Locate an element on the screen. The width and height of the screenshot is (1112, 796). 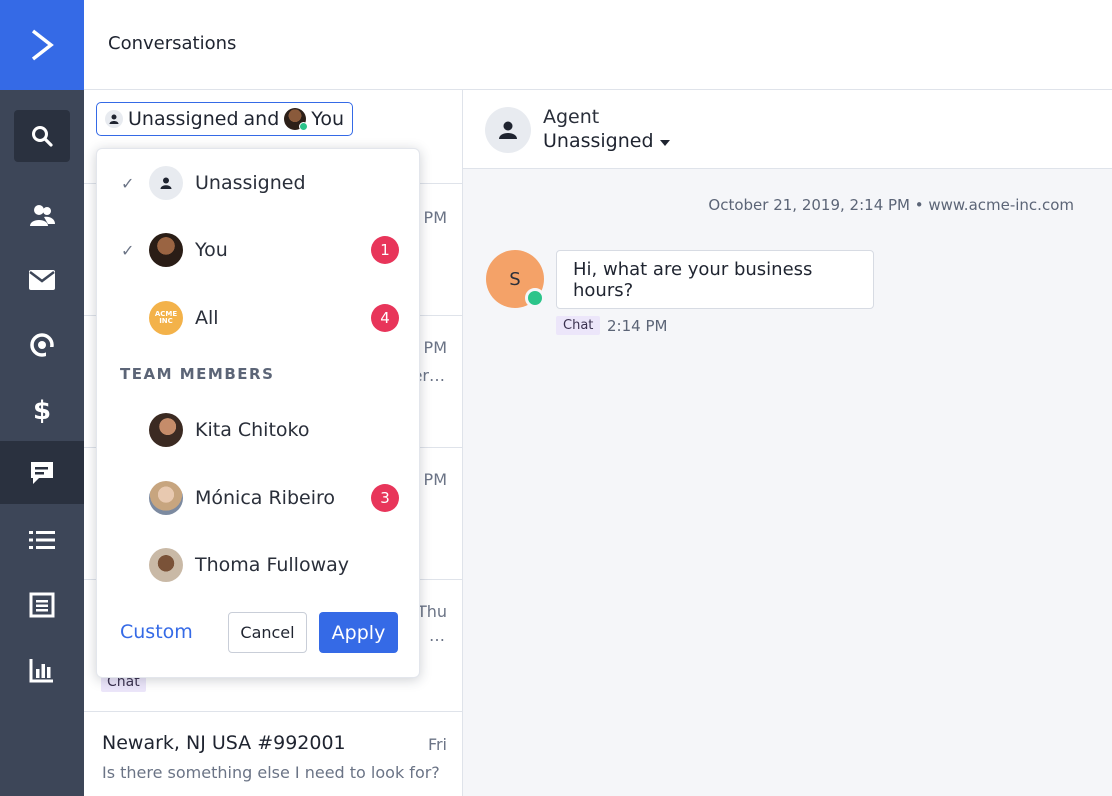
filter-joiner: and is located at coordinates (261, 119).